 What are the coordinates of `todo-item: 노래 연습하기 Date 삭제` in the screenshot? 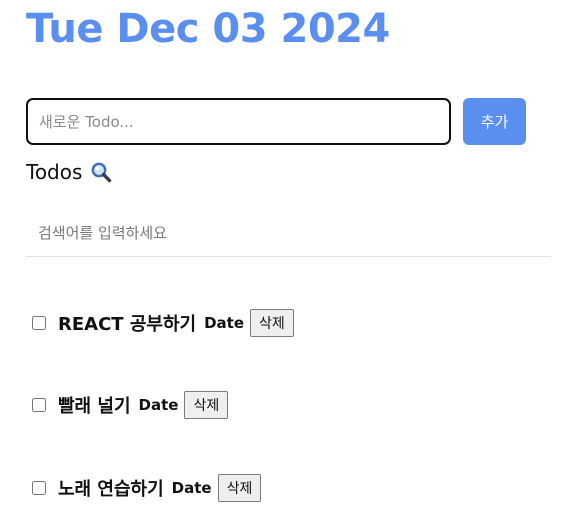 It's located at (146, 488).